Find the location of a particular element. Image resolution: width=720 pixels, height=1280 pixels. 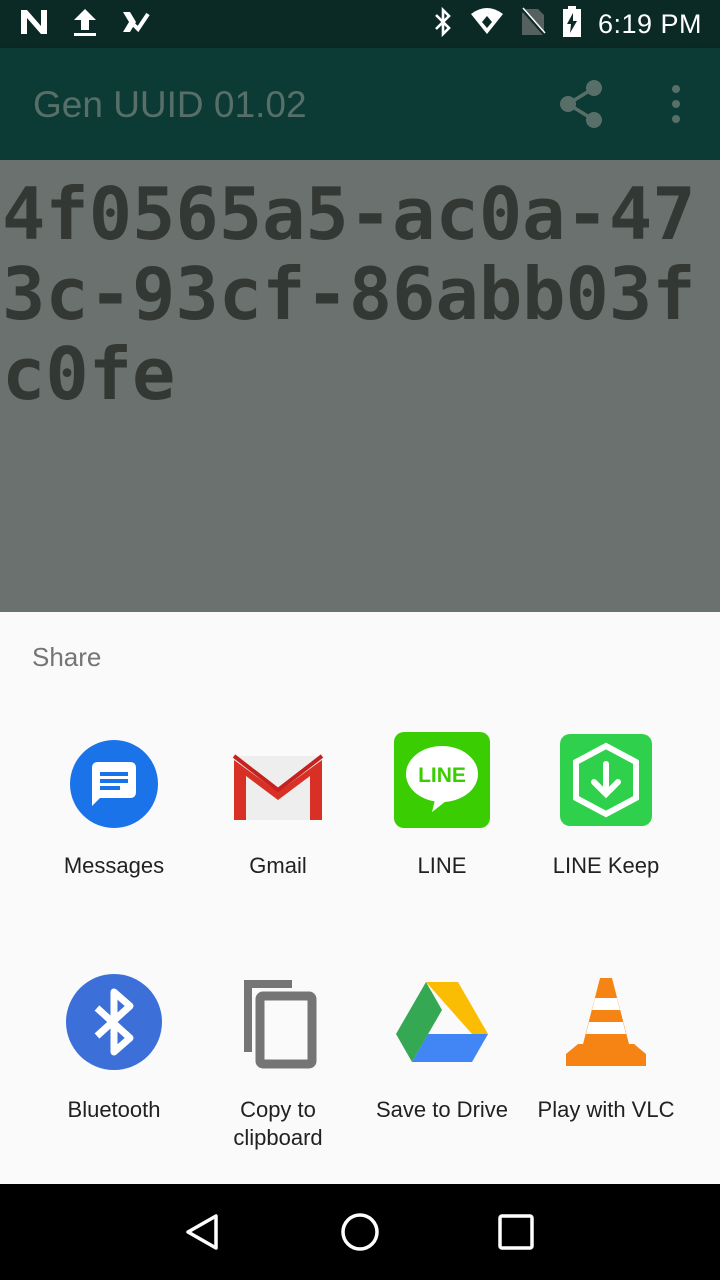

share-target-label: Messages is located at coordinates (114, 865).